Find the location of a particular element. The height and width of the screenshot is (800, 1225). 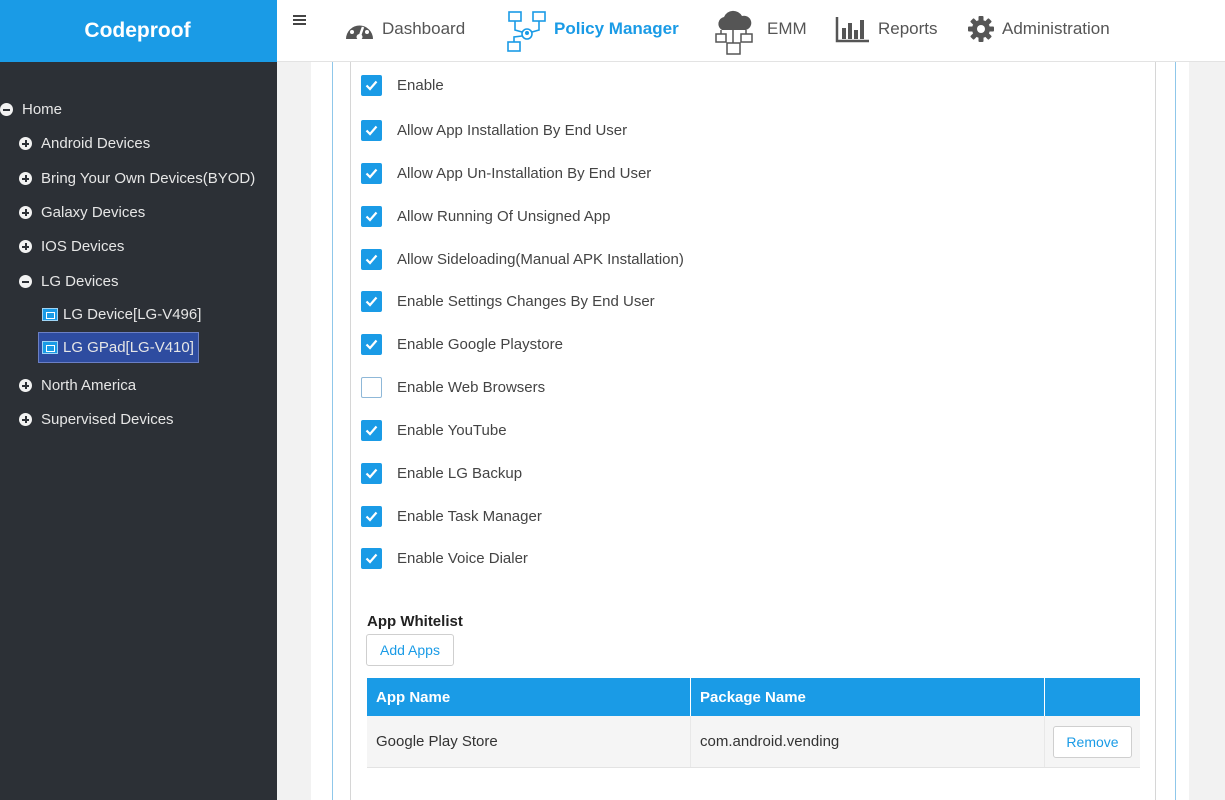

panel-border-left is located at coordinates (332, 431).